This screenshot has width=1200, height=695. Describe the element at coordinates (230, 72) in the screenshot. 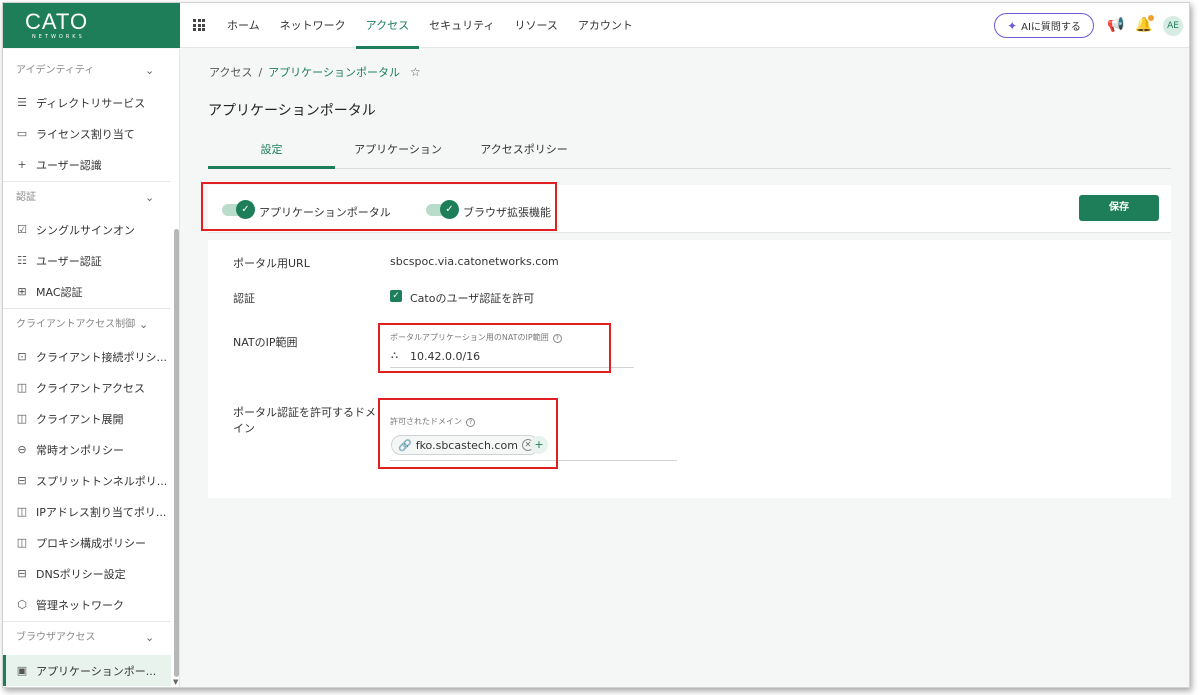

I see `breadcrumb-root: アクセス` at that location.